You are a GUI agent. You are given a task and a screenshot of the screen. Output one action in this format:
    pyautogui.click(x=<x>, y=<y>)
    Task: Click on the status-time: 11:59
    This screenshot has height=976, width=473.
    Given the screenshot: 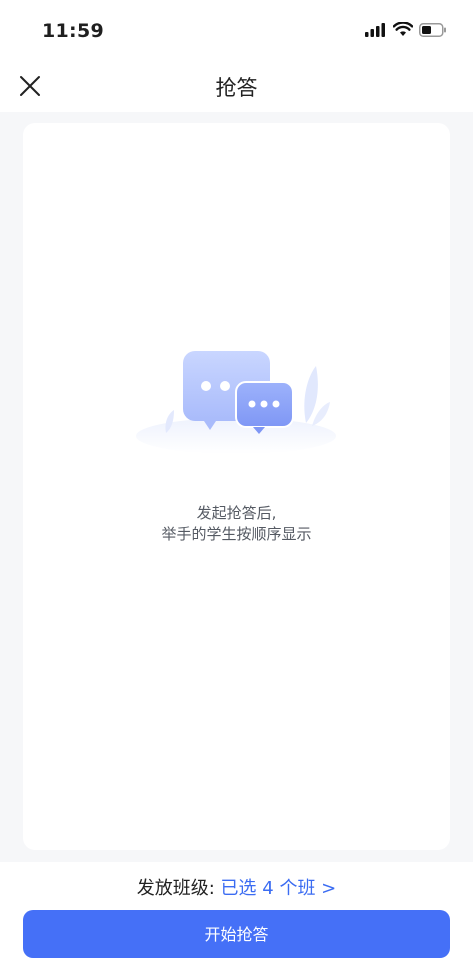 What is the action you would take?
    pyautogui.click(x=73, y=31)
    